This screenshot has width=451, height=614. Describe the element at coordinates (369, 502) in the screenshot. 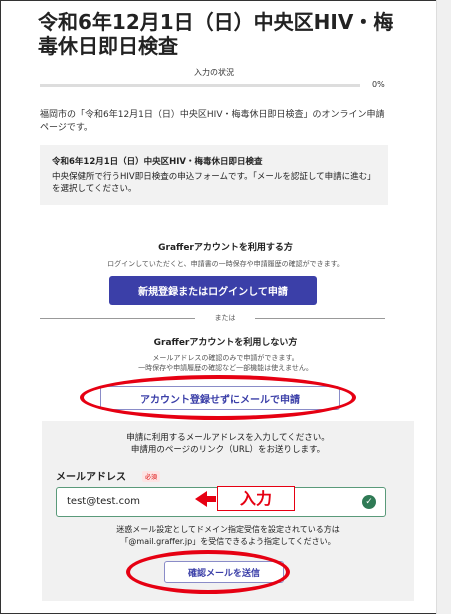

I see `valid-check-icon: ✓` at that location.